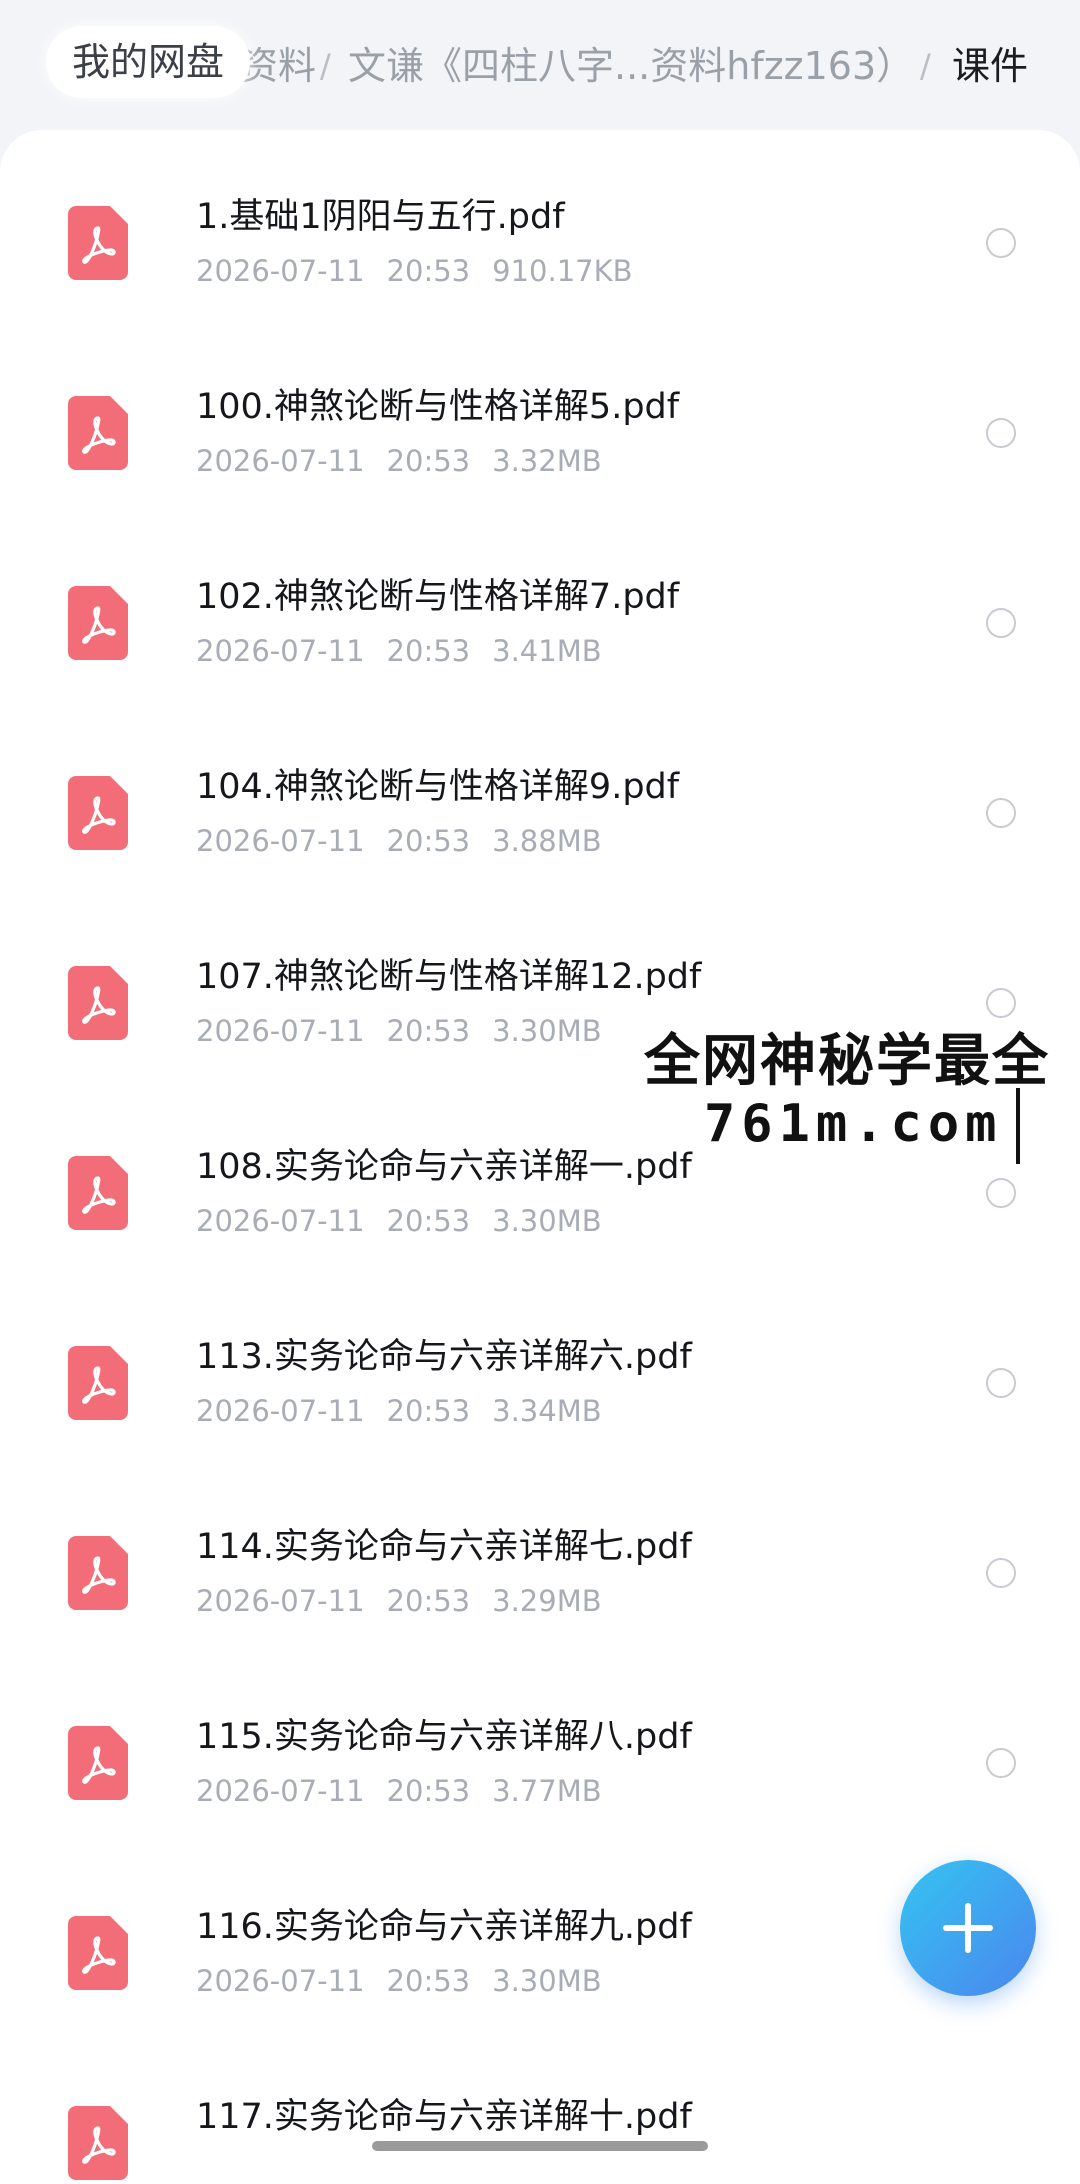  Describe the element at coordinates (540, 815) in the screenshot. I see `file-row: 104.神煞论断与性格详解9.pdf 2026-07-11 20:53 3.88MB` at that location.